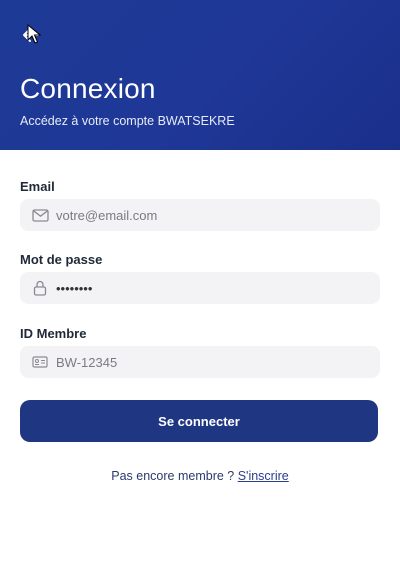  I want to click on member-id-field-container, so click(200, 362).